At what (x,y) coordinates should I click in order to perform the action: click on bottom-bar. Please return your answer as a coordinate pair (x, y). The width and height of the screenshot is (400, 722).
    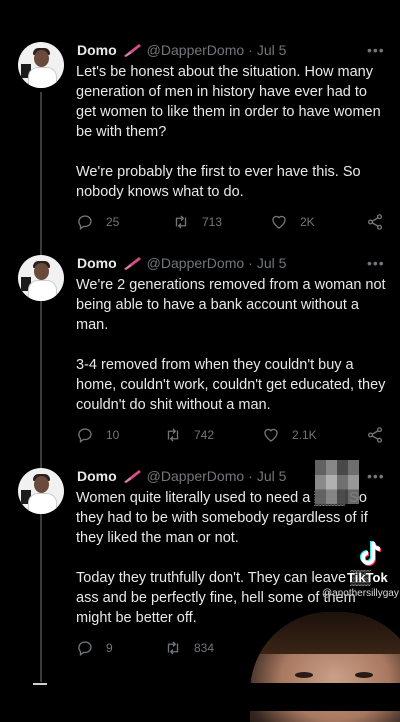
    Looking at the image, I should click on (200, 697).